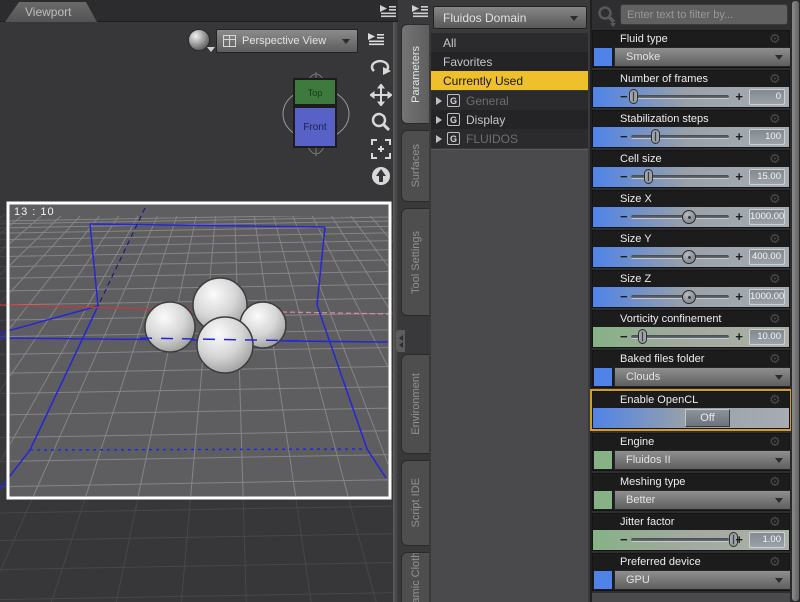  Describe the element at coordinates (767, 257) in the screenshot. I see `value-field: 400.00` at that location.